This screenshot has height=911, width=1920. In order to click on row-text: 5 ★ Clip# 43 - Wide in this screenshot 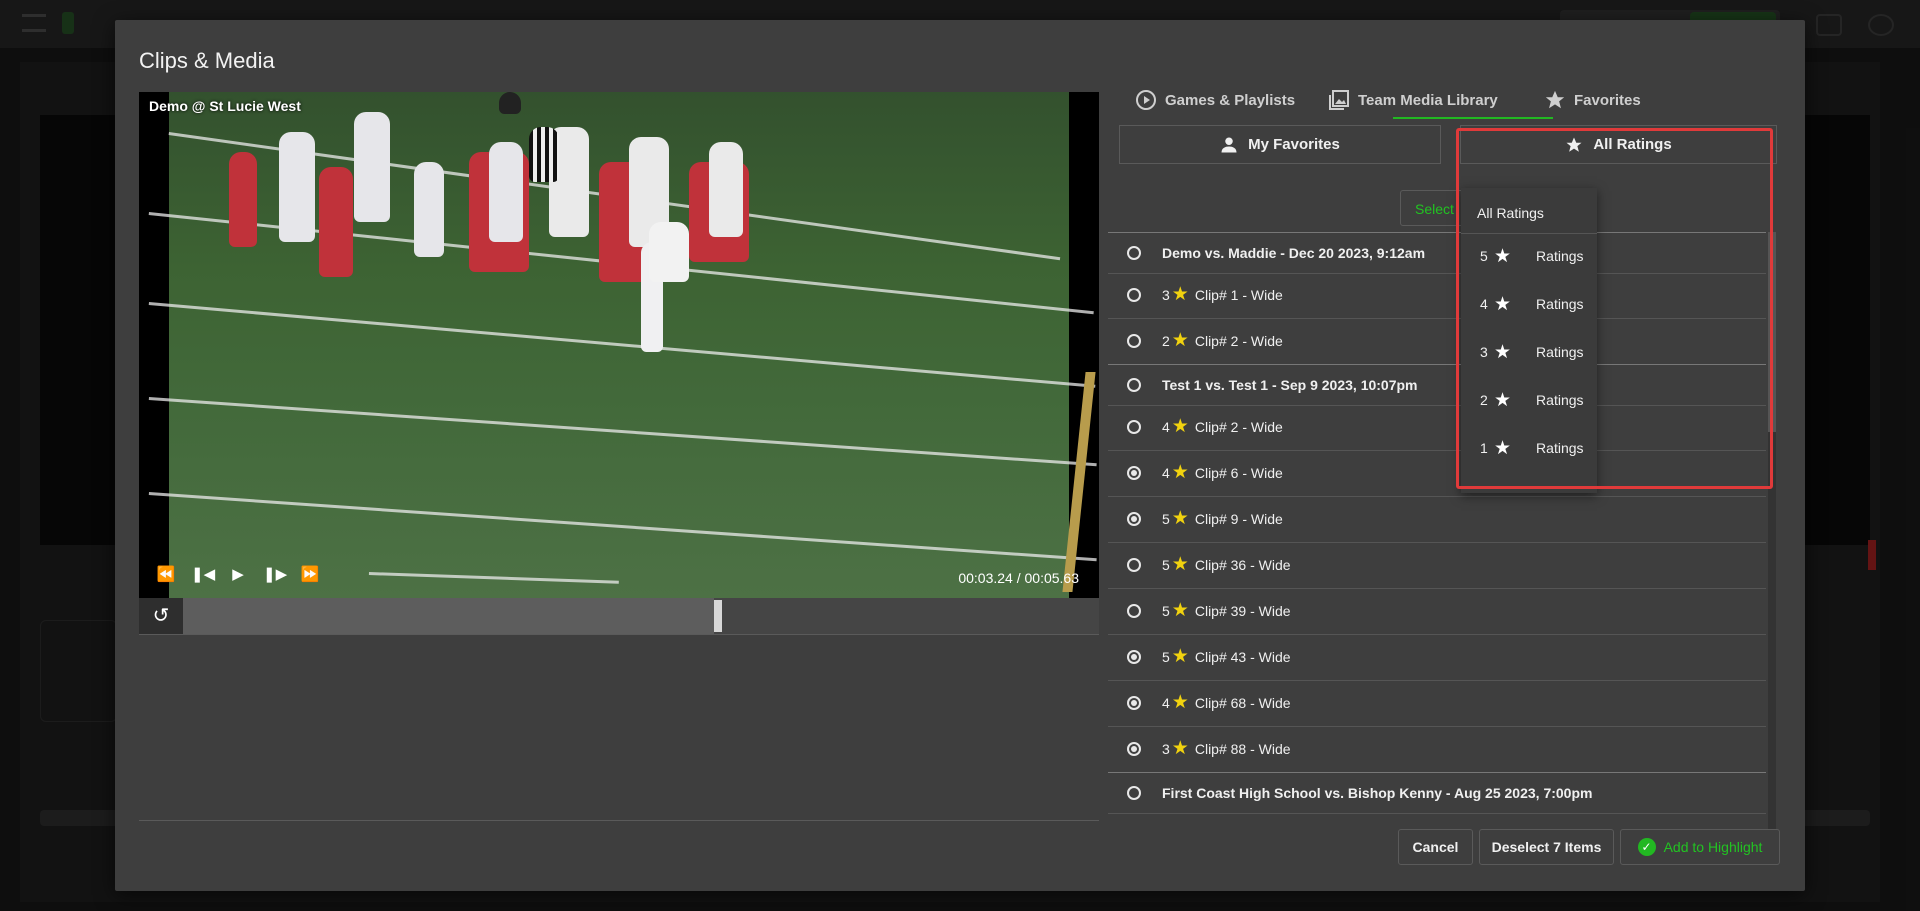, I will do `click(1226, 657)`.